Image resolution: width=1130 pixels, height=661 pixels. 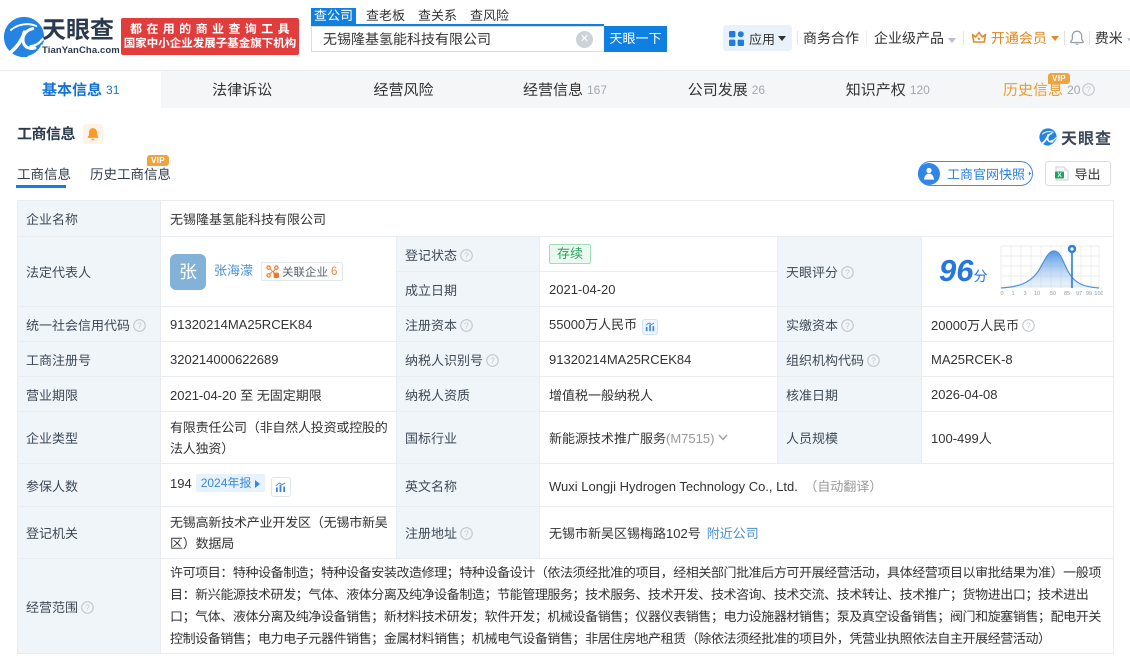 I want to click on svg-text: 3, so click(x=1025, y=294).